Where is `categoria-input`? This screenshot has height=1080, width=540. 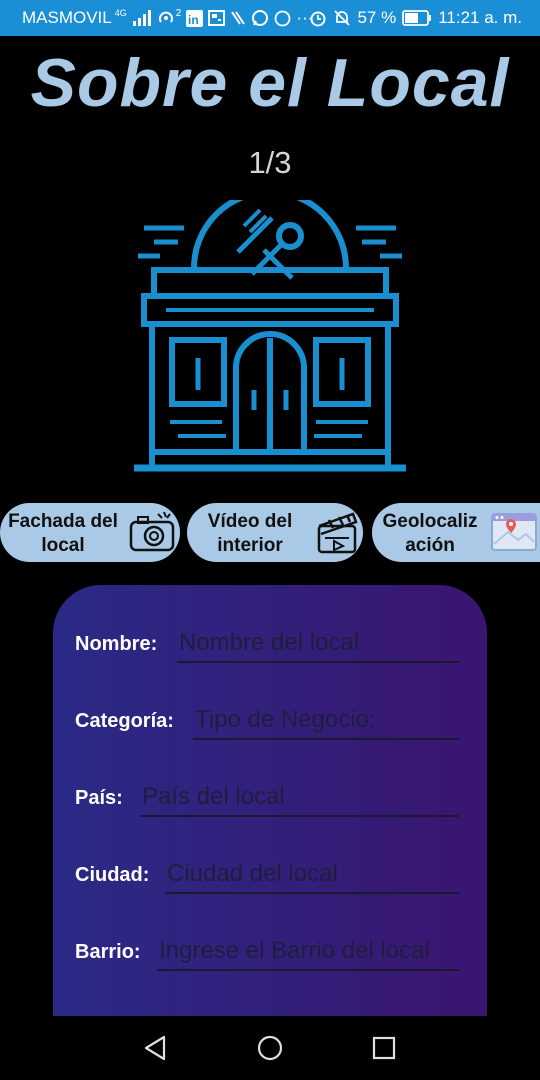 categoria-input is located at coordinates (326, 721).